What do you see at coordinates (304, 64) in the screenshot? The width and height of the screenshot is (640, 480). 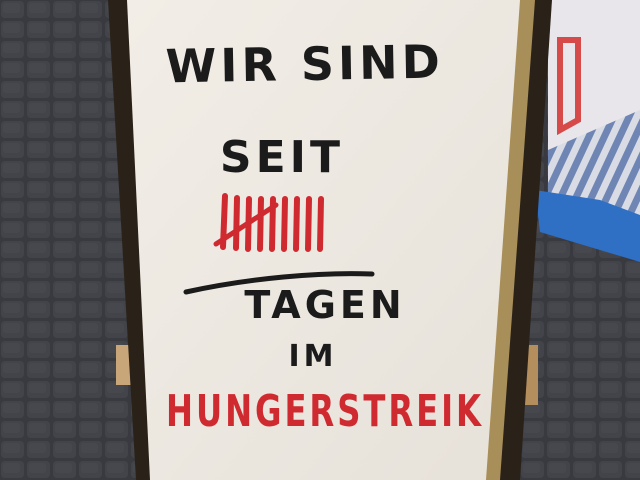 I see `sign-line-wir-sind: WIR SIND` at bounding box center [304, 64].